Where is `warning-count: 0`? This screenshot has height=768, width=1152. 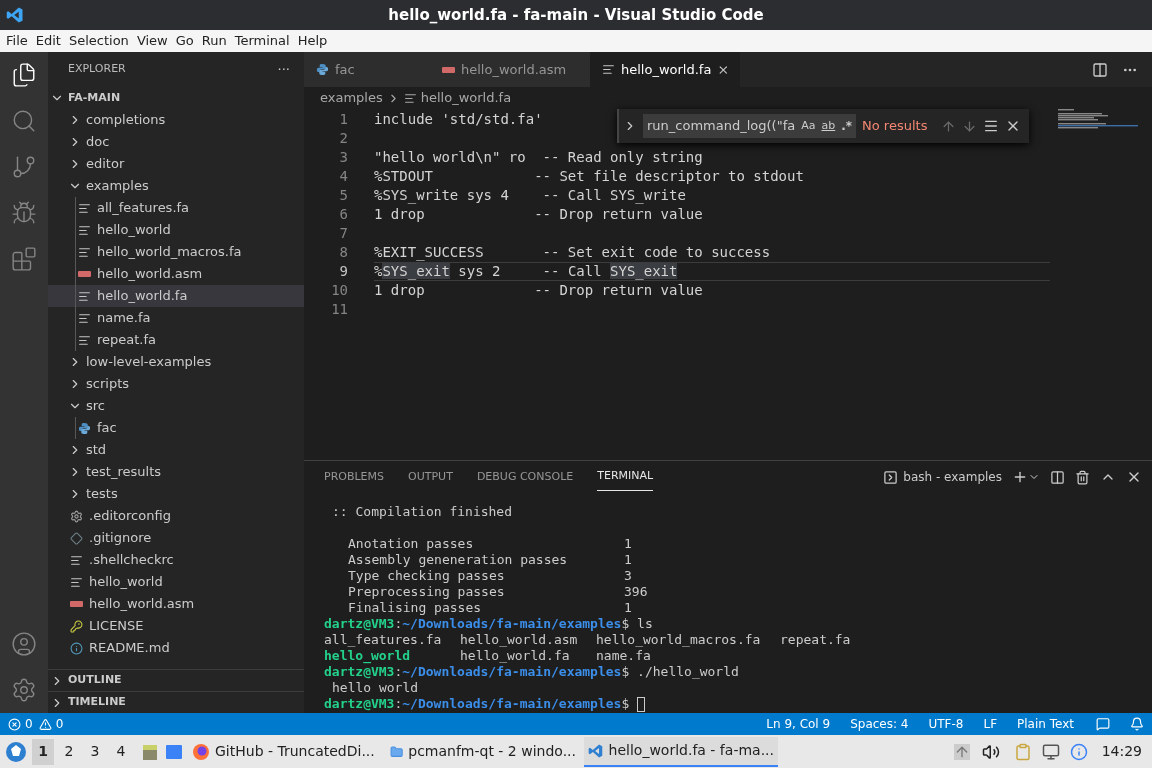
warning-count: 0 is located at coordinates (59, 724).